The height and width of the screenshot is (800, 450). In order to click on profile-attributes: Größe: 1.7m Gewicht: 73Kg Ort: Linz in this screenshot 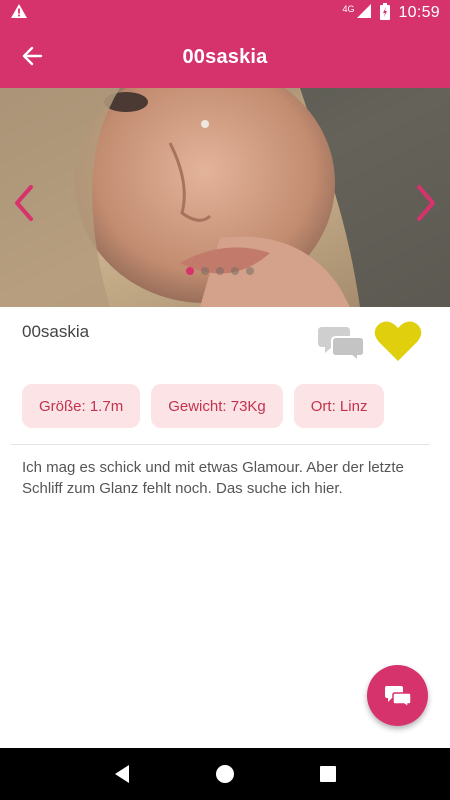, I will do `click(203, 406)`.